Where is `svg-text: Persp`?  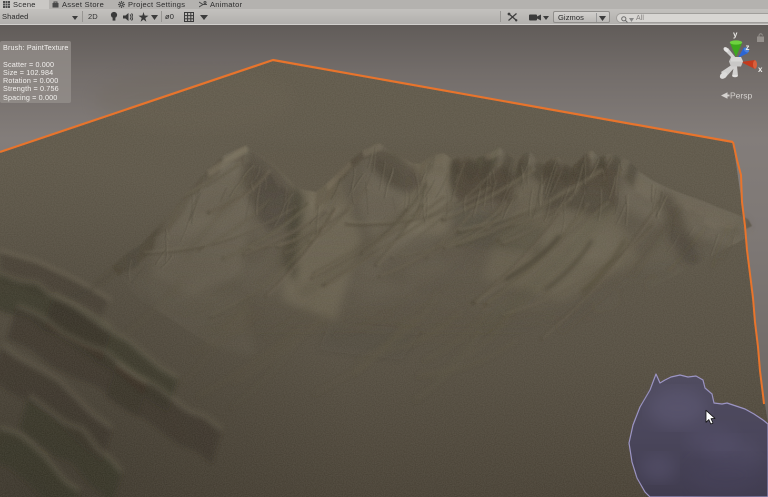 svg-text: Persp is located at coordinates (741, 96).